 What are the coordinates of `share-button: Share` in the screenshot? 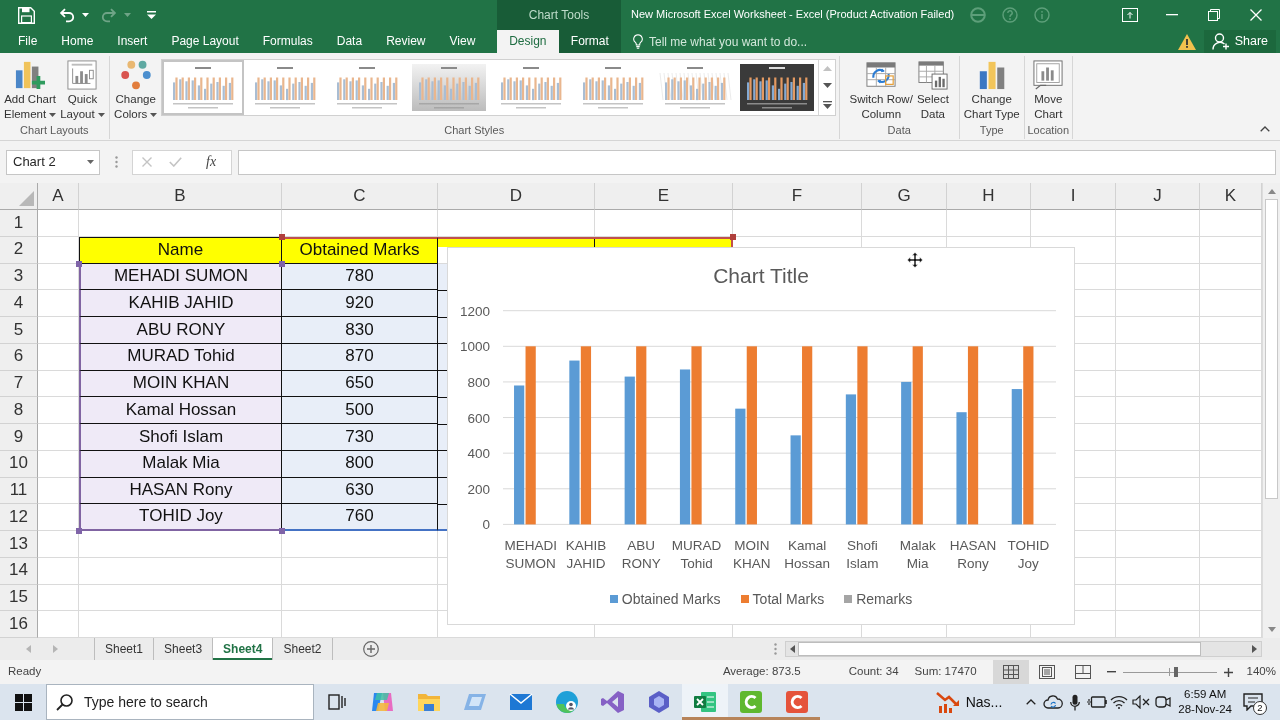 It's located at (1239, 41).